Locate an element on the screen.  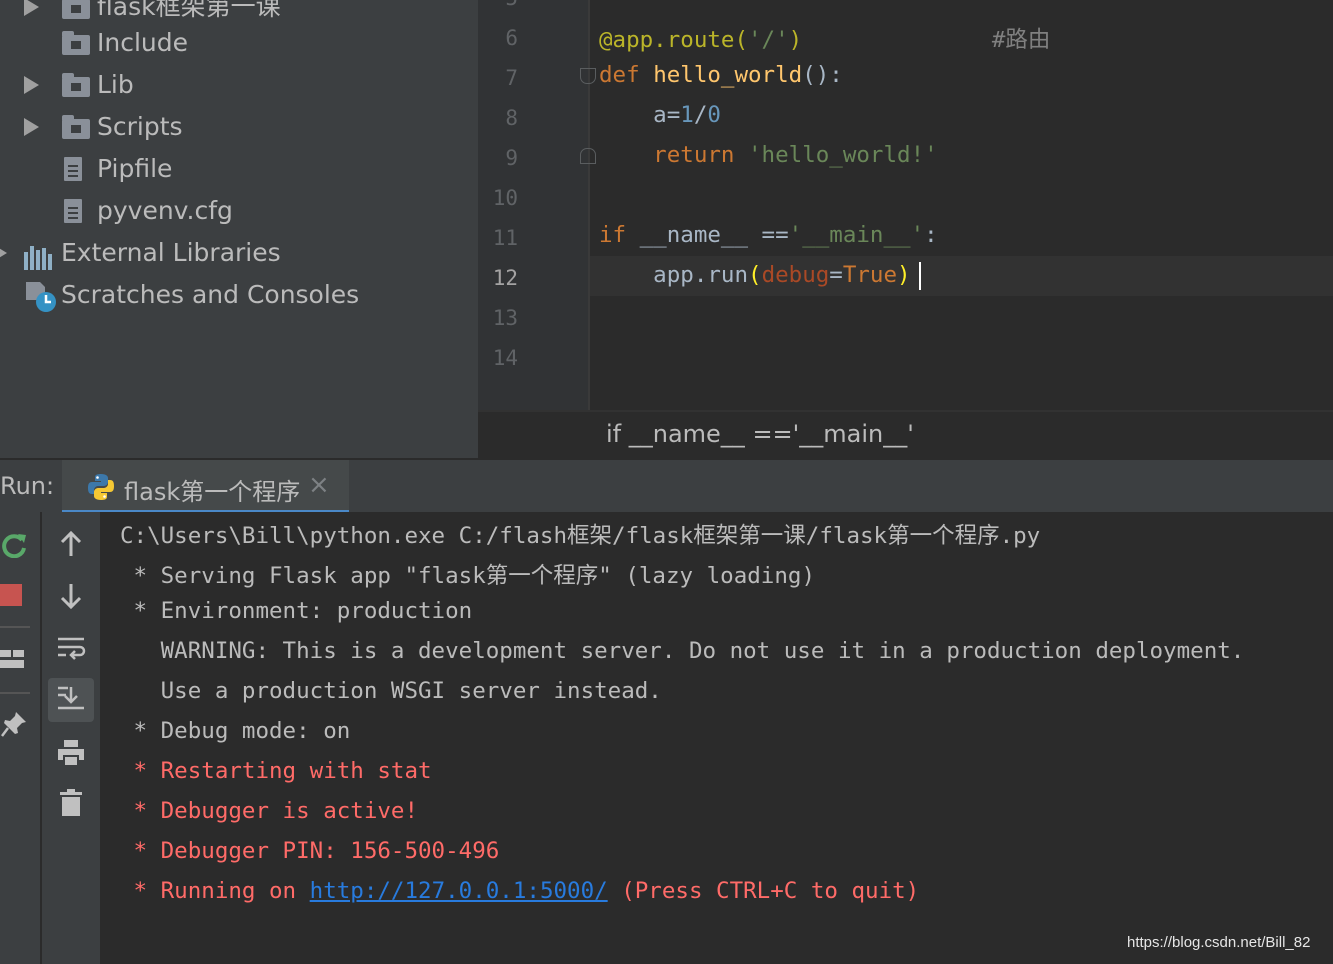
console-line: Use a production WSGI server instead. is located at coordinates (391, 691).